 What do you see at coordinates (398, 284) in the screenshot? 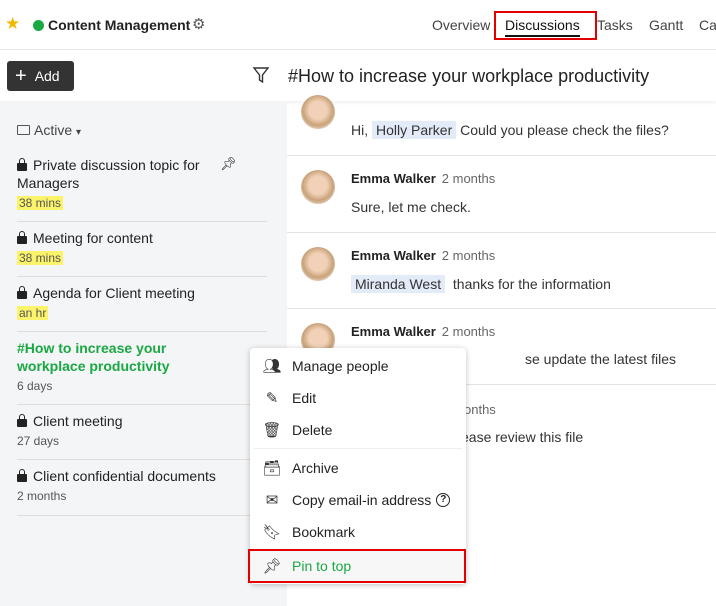
I see `mention-tag: Miranda West` at bounding box center [398, 284].